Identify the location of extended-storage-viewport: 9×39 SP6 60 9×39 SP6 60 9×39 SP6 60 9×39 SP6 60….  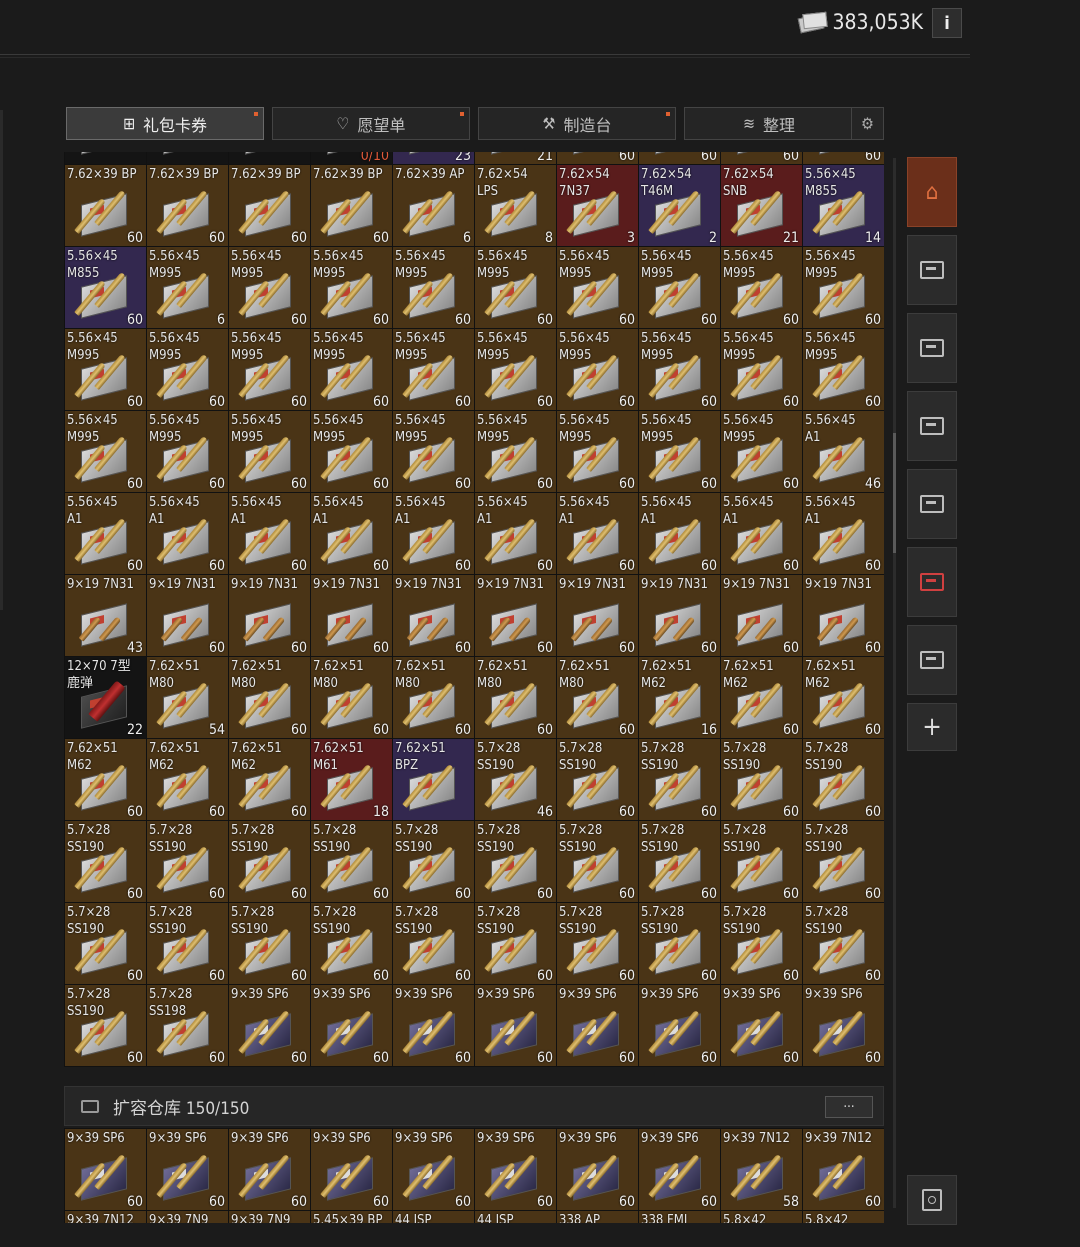
(474, 1175).